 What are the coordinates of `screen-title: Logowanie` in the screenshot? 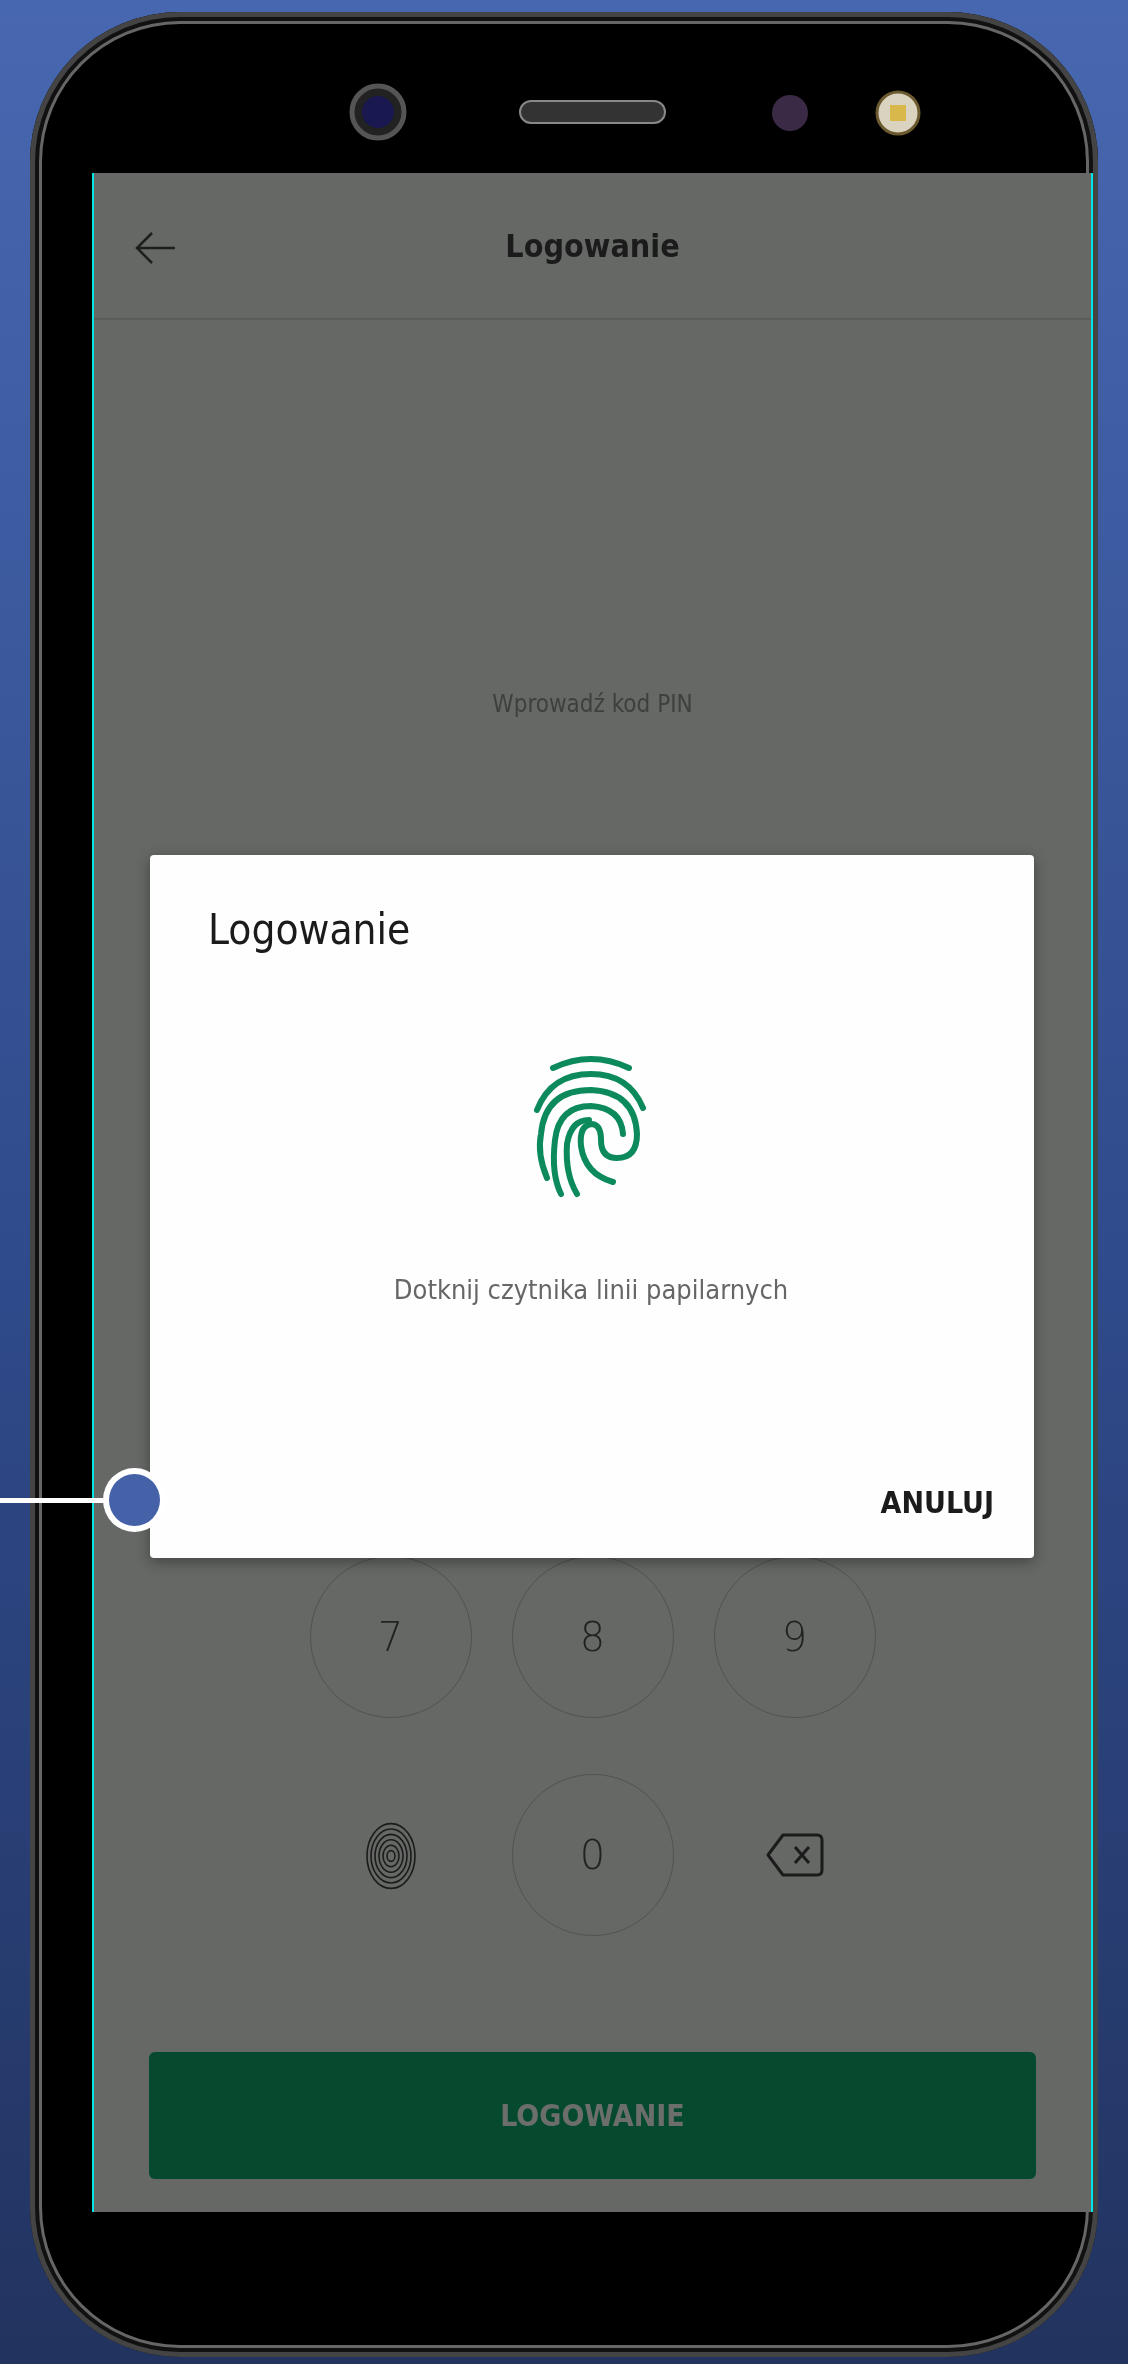 It's located at (592, 245).